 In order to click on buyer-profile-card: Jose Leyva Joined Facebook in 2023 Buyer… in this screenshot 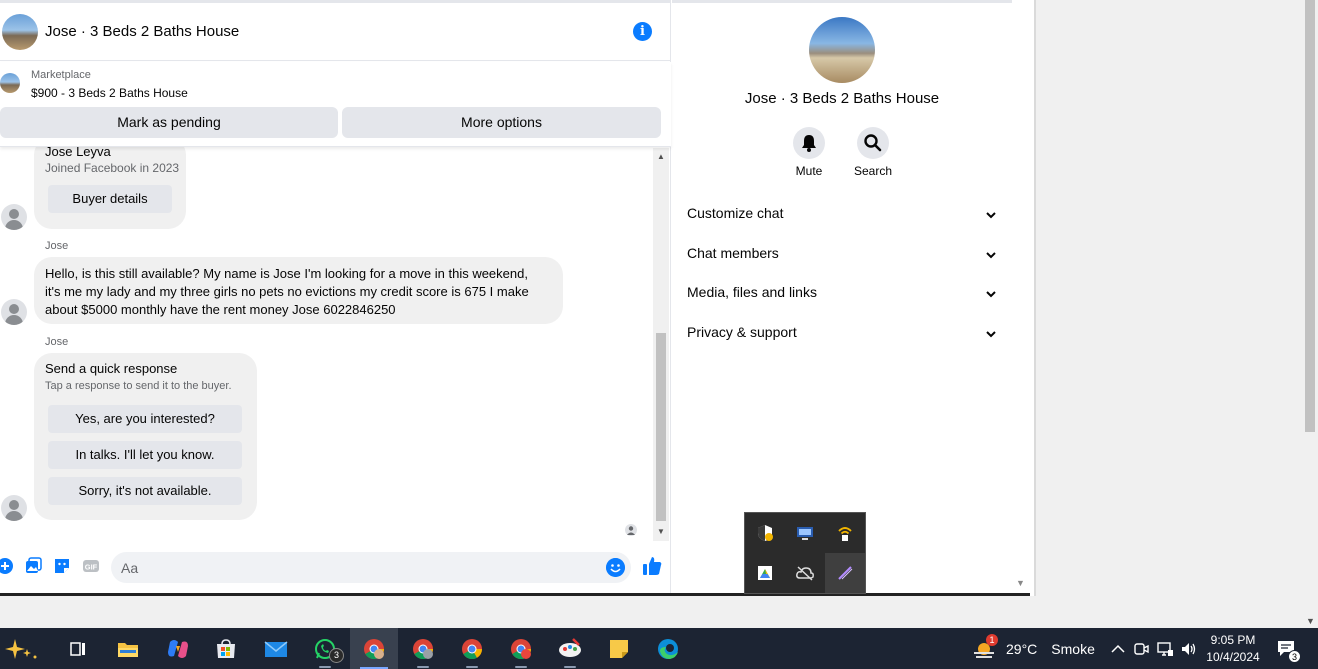, I will do `click(110, 188)`.